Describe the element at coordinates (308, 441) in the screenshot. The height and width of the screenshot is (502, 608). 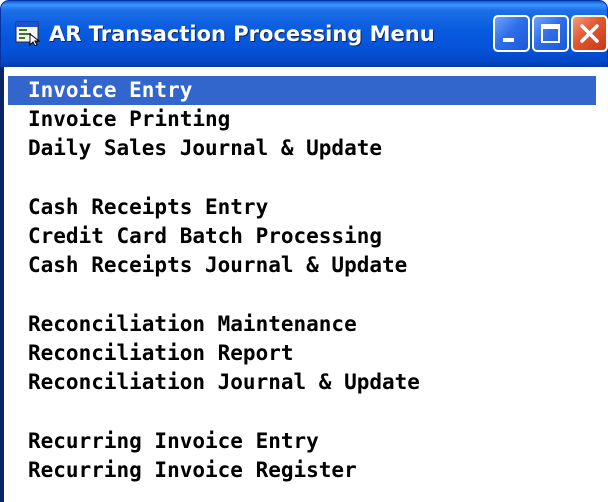
I see `menu-item-recurring-invoice-entry: Recurring Invoice Entry` at that location.